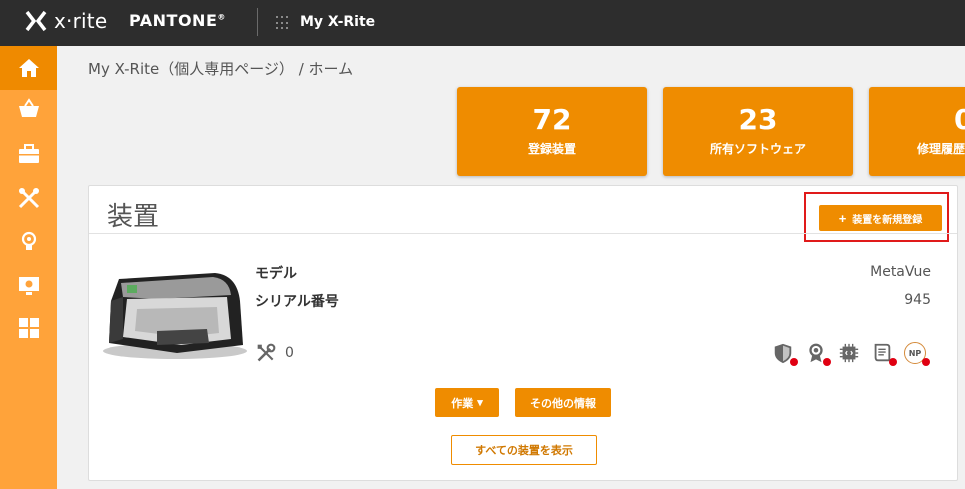 The height and width of the screenshot is (489, 965). I want to click on stat-software-label: 所有ソフトウェア, so click(757, 149).